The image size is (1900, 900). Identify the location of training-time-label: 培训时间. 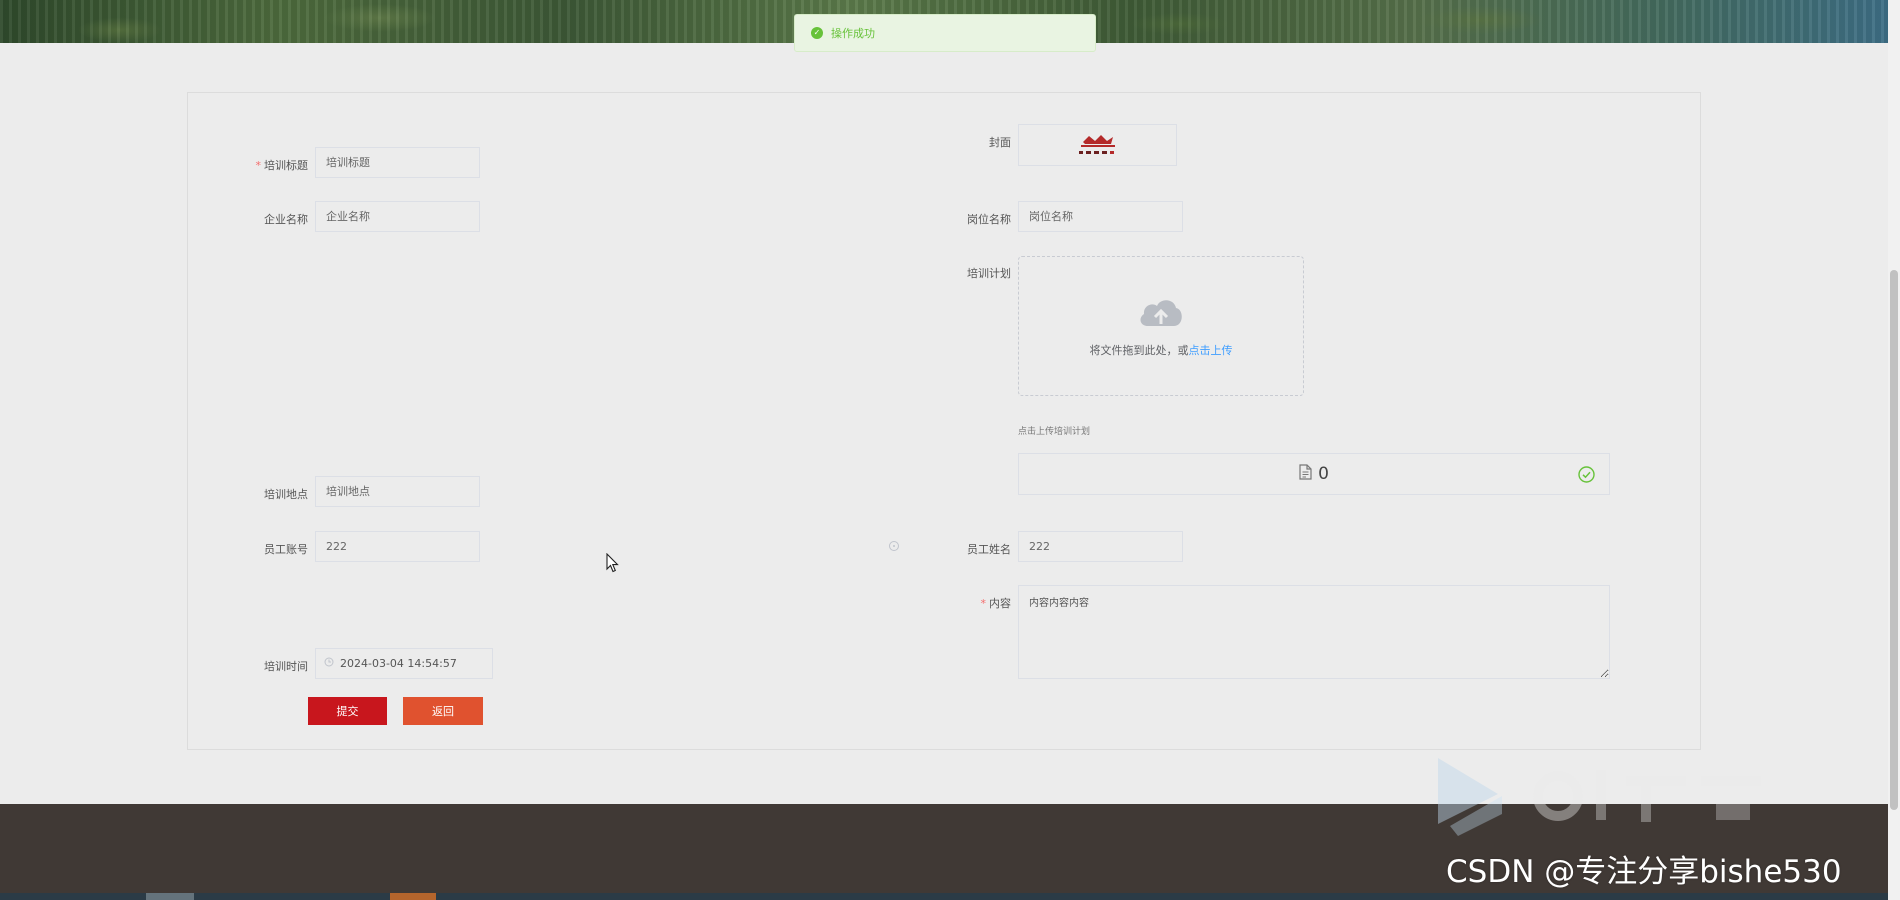
(286, 666).